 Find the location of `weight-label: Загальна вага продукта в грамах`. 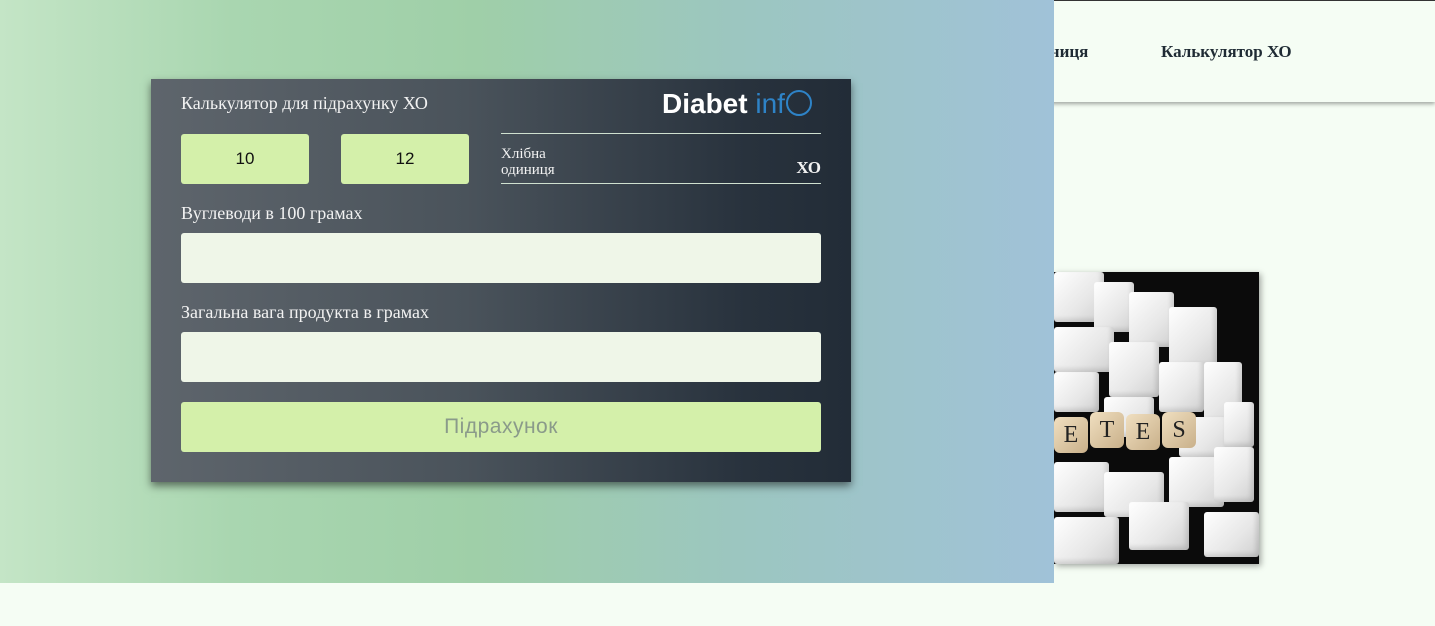

weight-label: Загальна вага продукта в грамах is located at coordinates (305, 312).